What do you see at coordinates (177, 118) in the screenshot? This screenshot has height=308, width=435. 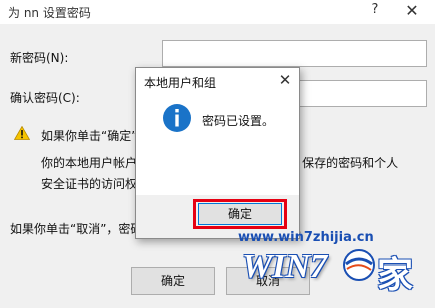 I see `info-icon` at bounding box center [177, 118].